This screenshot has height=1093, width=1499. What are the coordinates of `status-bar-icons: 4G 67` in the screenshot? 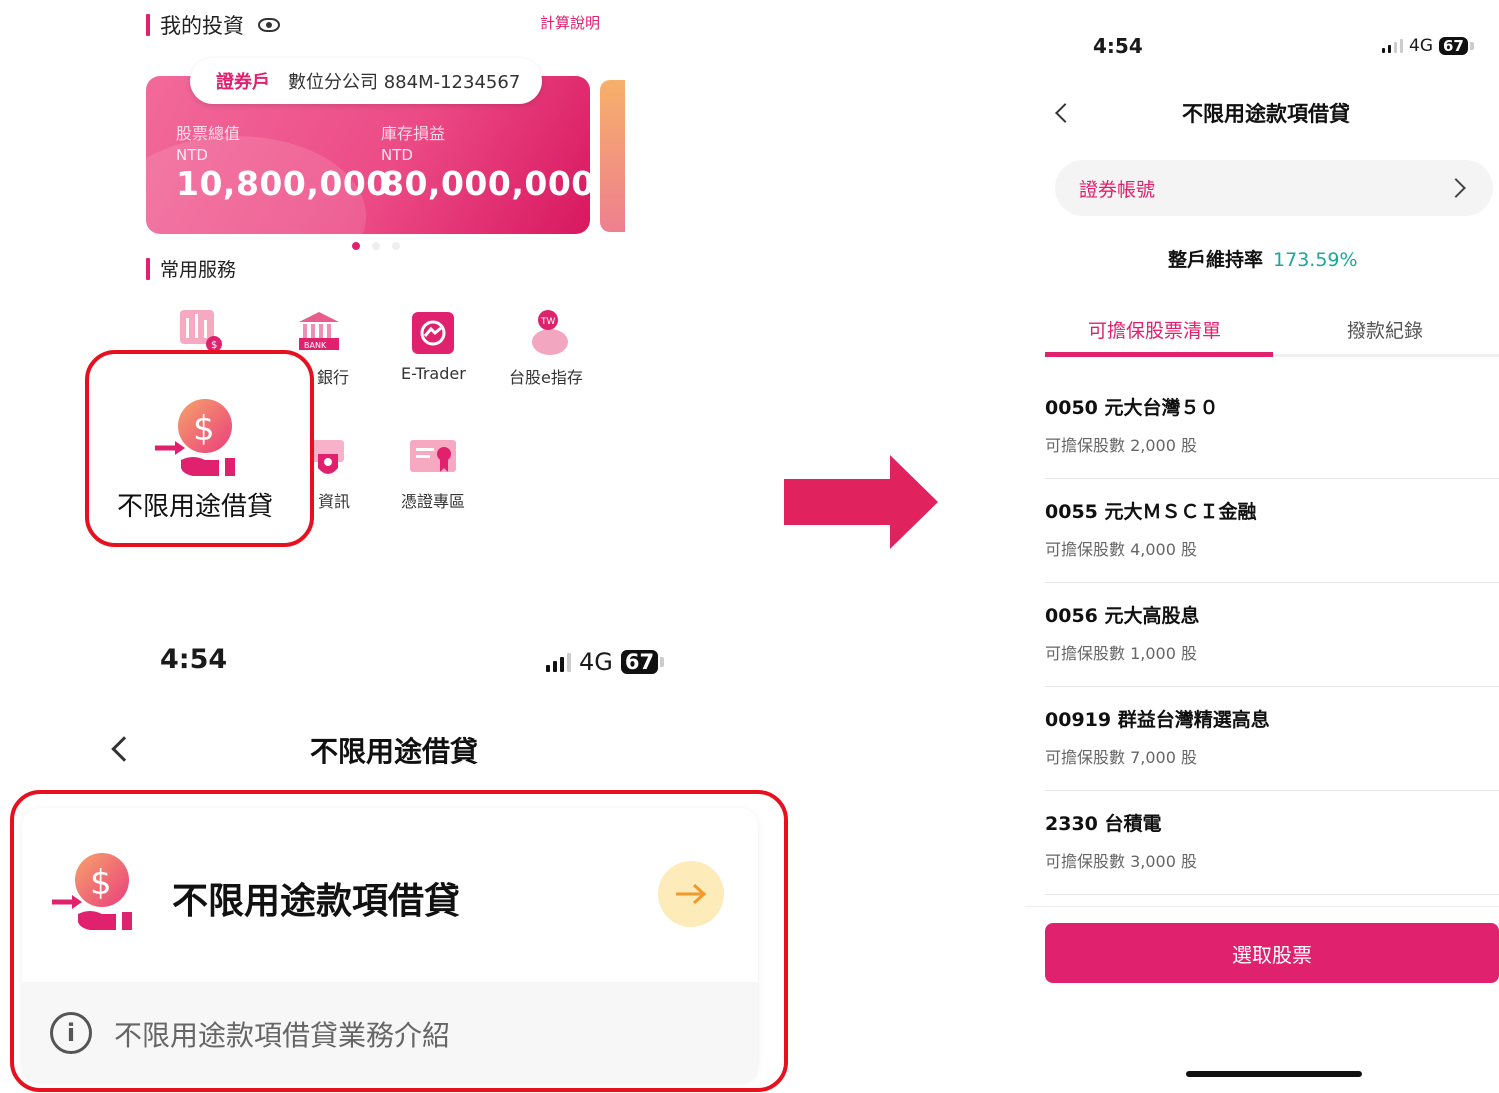 It's located at (605, 662).